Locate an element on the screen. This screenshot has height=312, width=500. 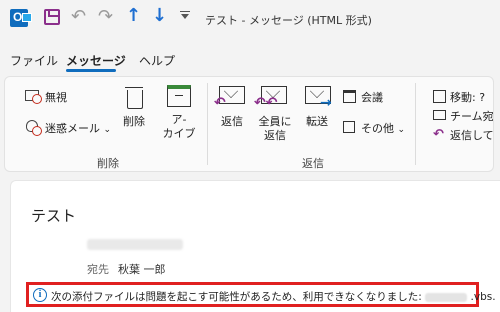
previous-item-icon: ↑ is located at coordinates (133, 15).